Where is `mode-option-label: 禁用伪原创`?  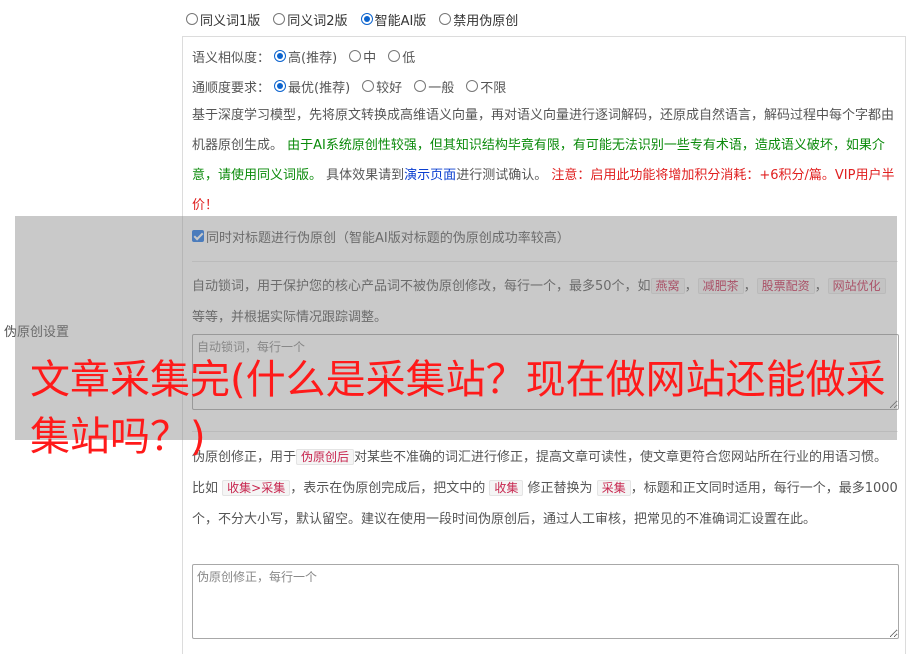
mode-option-label: 禁用伪原创 is located at coordinates (486, 21).